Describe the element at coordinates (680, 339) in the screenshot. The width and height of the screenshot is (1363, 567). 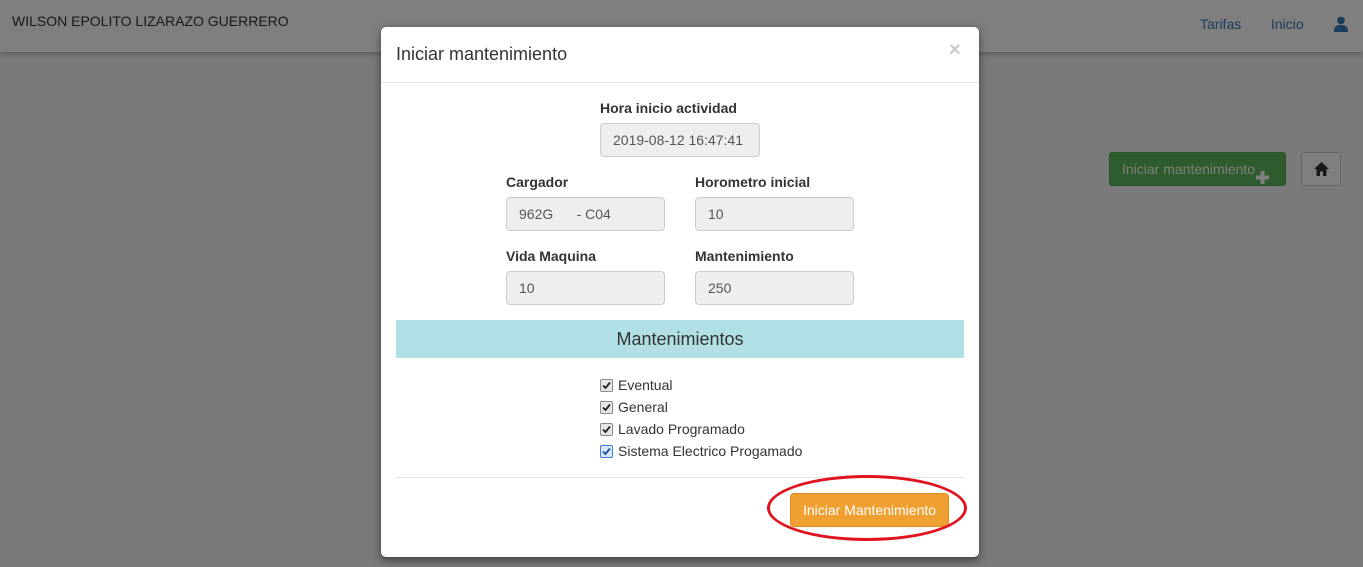
I see `maintenances-section-title: Mantenimientos` at that location.